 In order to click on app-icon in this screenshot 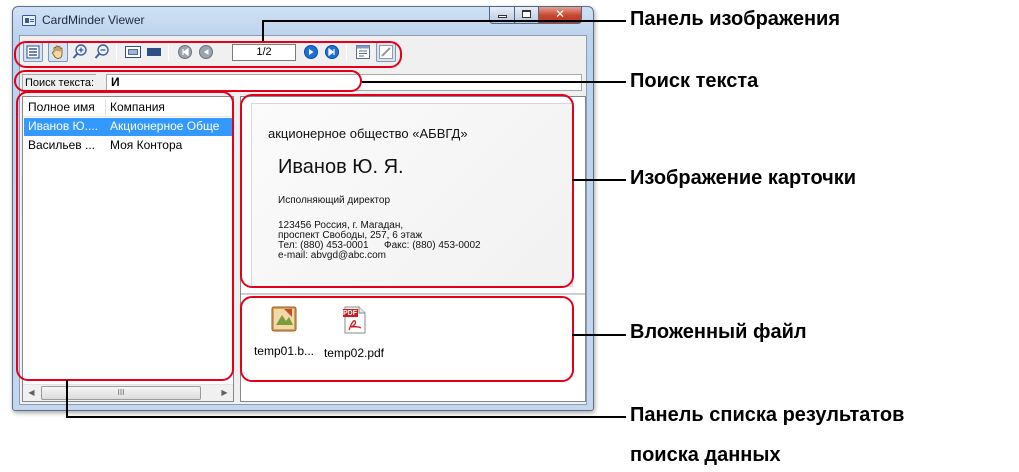, I will do `click(29, 20)`.